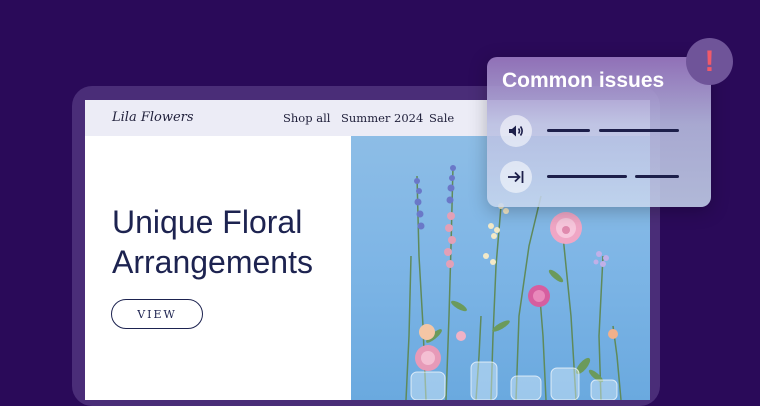  I want to click on issue-row-audio, so click(600, 131).